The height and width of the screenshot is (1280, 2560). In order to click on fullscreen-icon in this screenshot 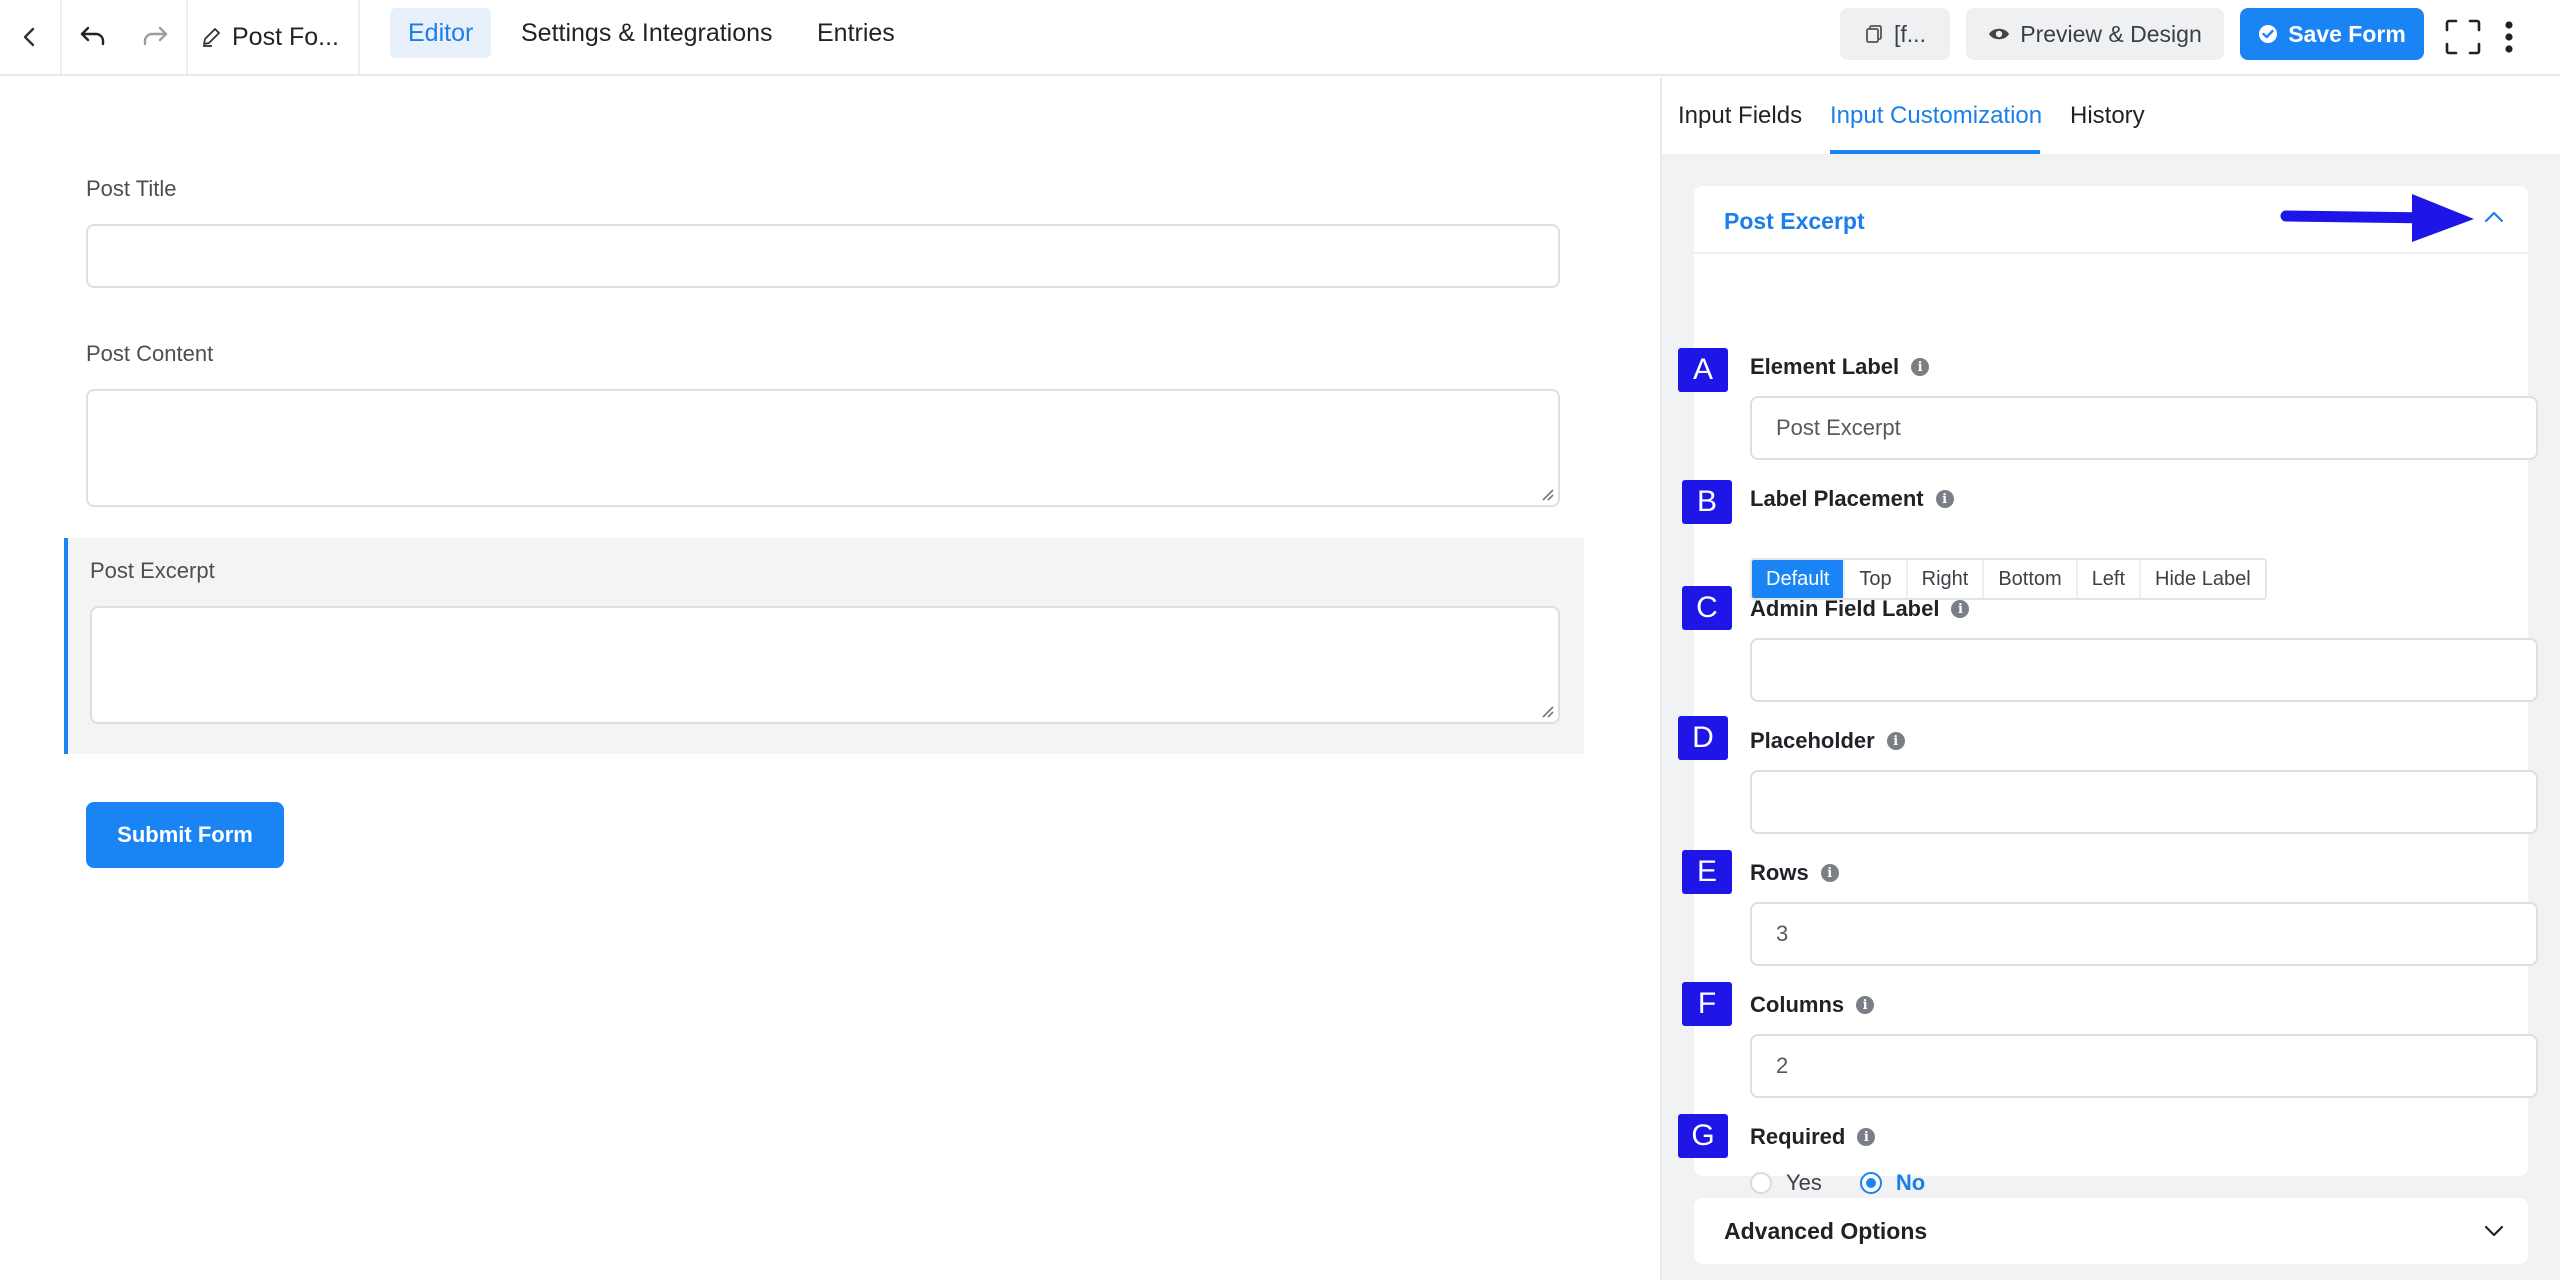, I will do `click(2463, 37)`.